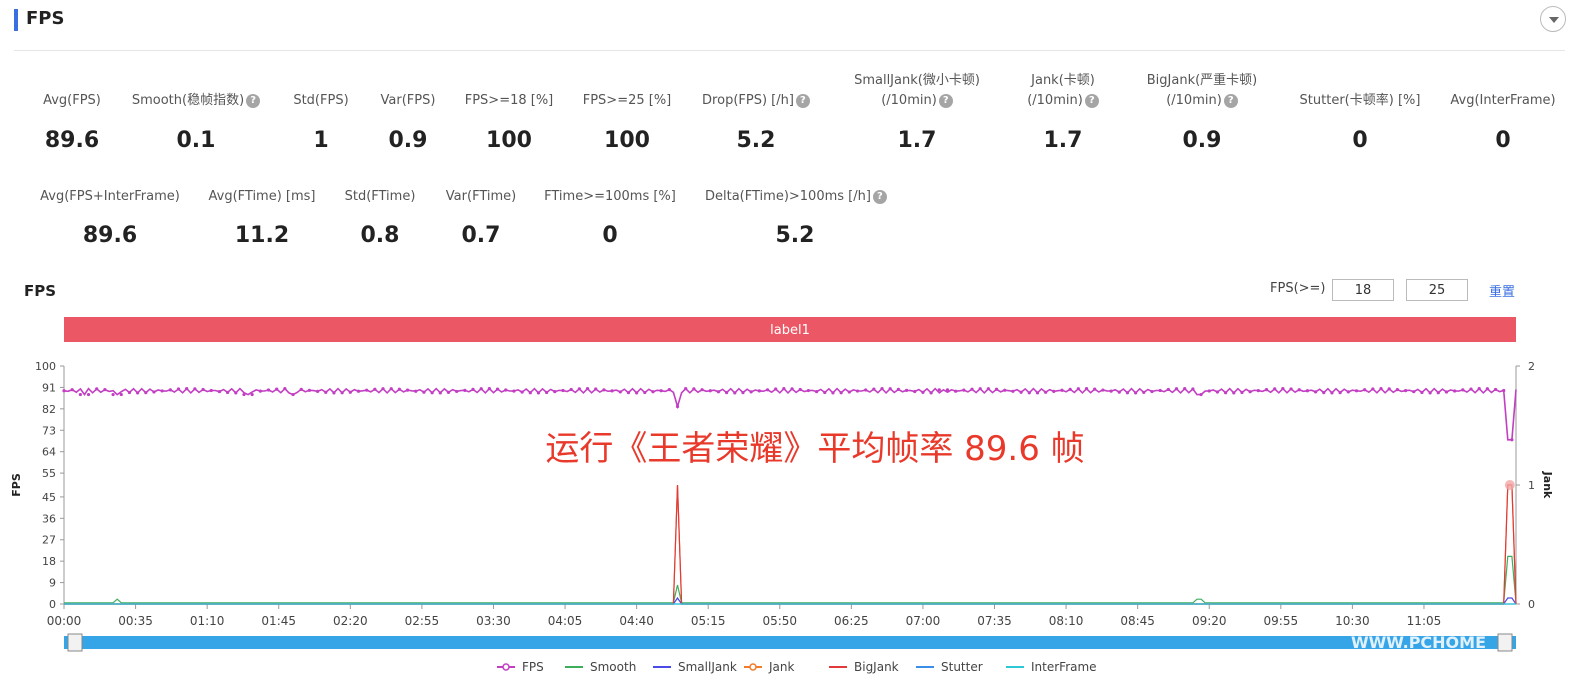 The height and width of the screenshot is (679, 1576). I want to click on x-tick-label: 09:55, so click(1281, 621).